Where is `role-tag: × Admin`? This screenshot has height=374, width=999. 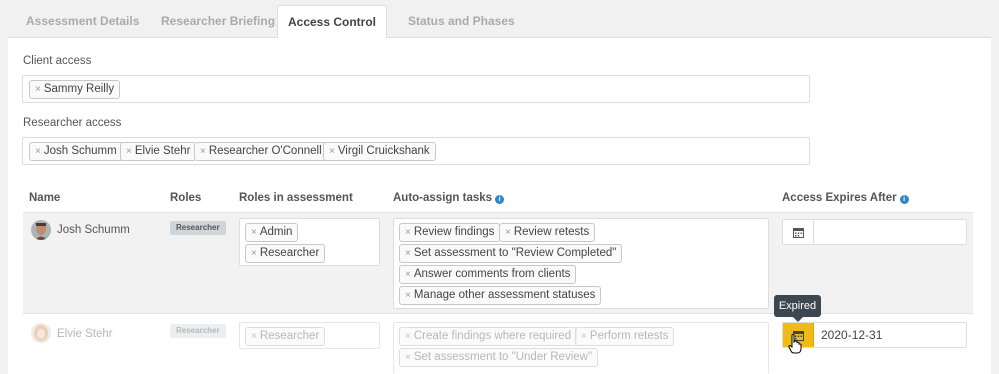
role-tag: × Admin is located at coordinates (272, 232).